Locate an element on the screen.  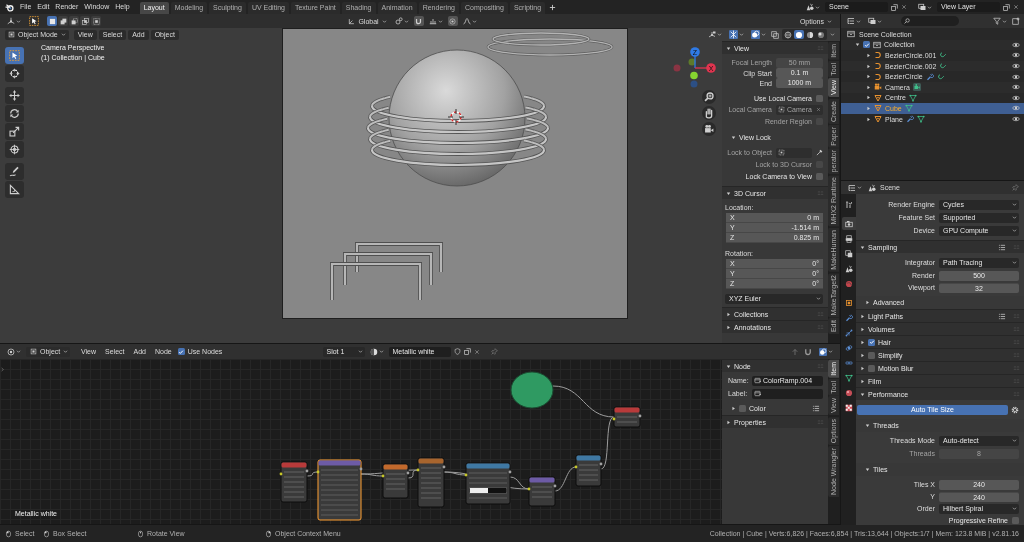
hand-icon is located at coordinates (709, 113).